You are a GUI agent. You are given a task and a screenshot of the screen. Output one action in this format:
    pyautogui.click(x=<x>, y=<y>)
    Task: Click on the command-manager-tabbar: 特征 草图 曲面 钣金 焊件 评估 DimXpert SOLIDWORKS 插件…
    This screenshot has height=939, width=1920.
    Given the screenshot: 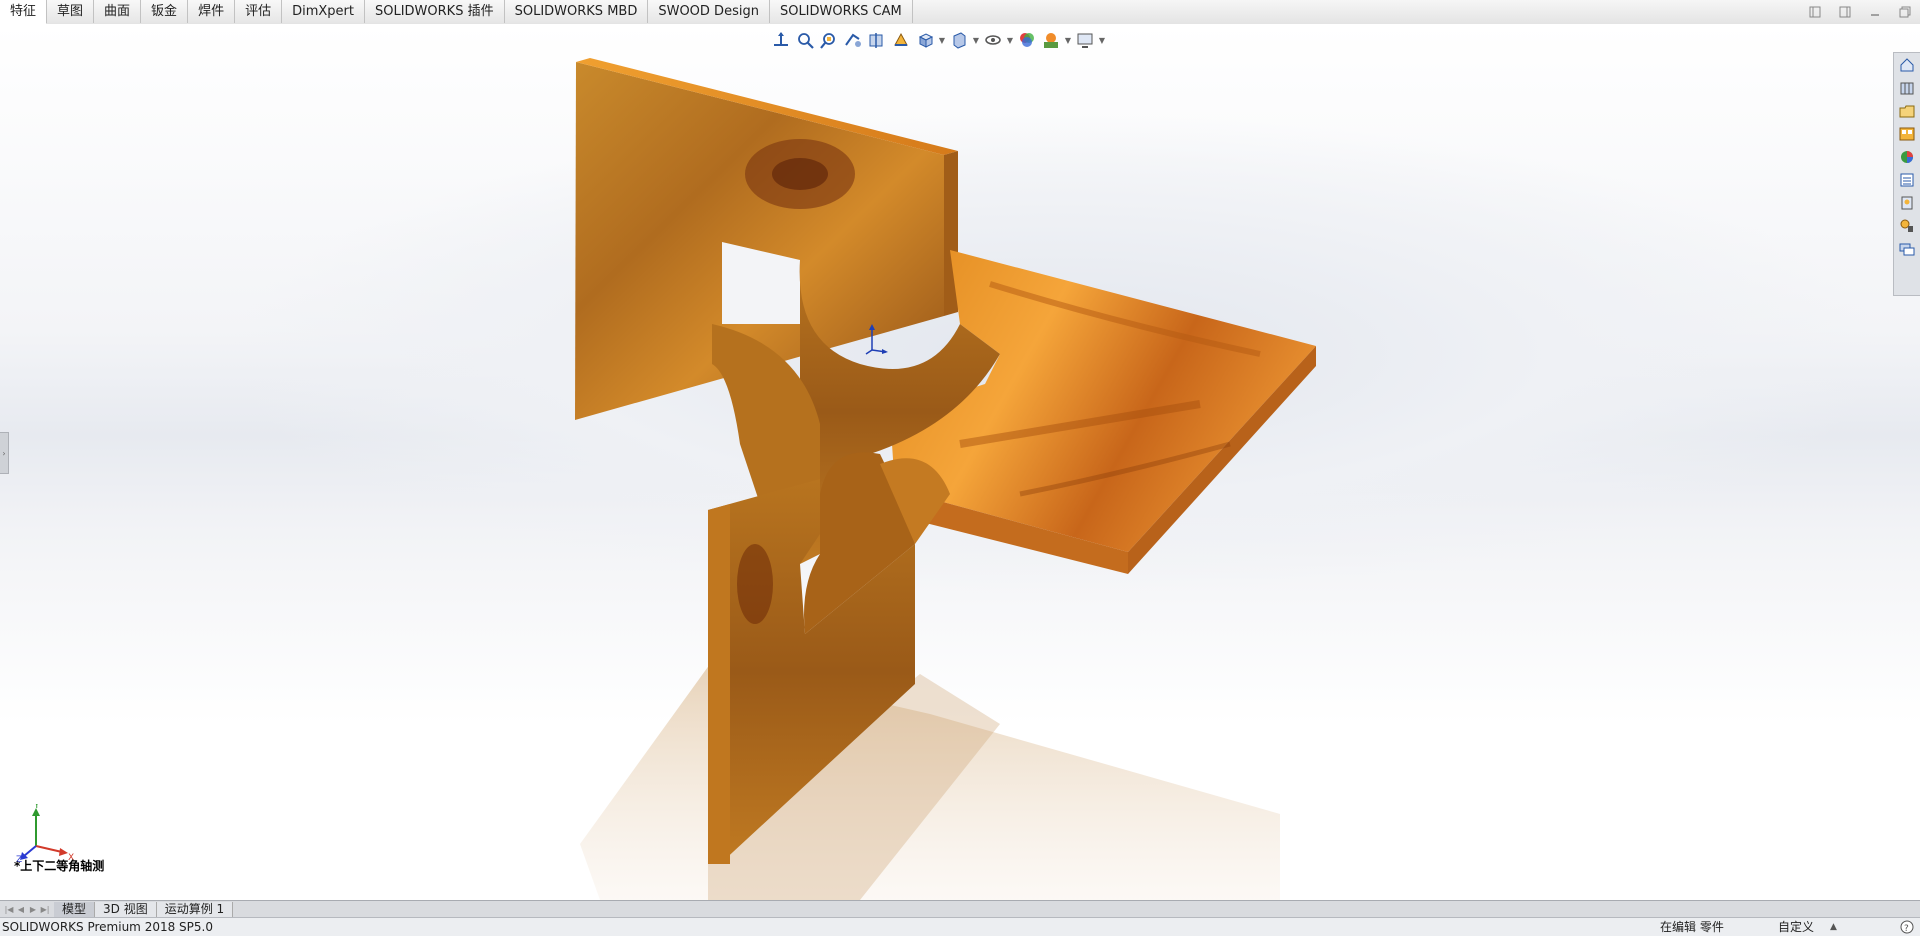 What is the action you would take?
    pyautogui.click(x=960, y=12)
    